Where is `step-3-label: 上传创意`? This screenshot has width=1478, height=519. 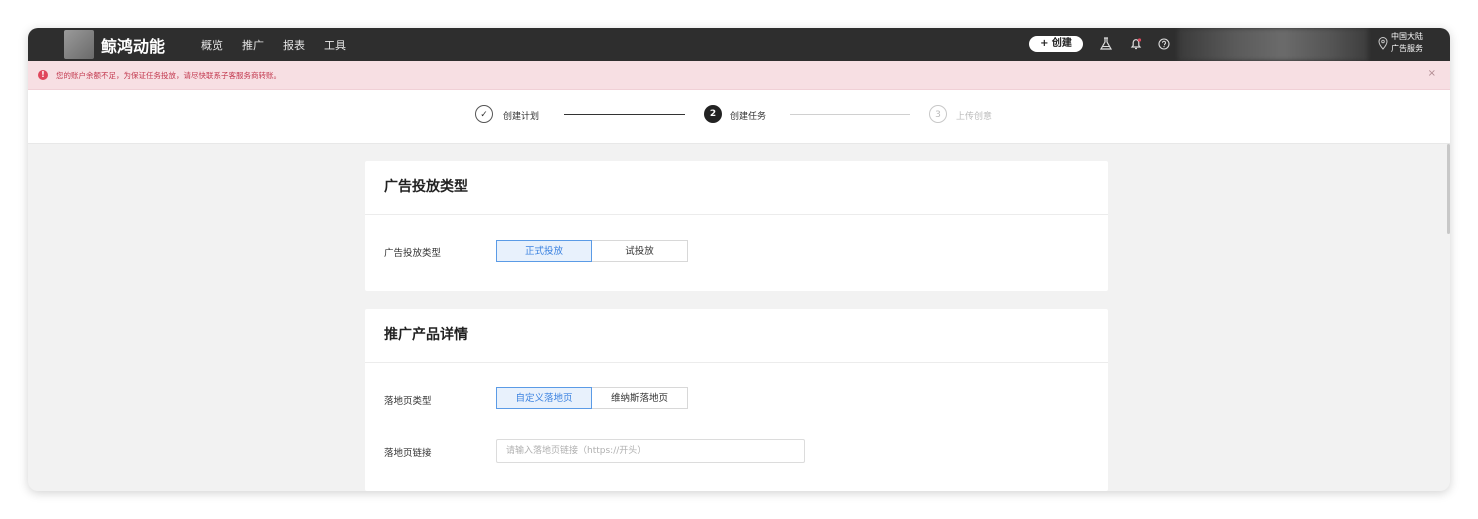
step-3-label: 上传创意 is located at coordinates (974, 117).